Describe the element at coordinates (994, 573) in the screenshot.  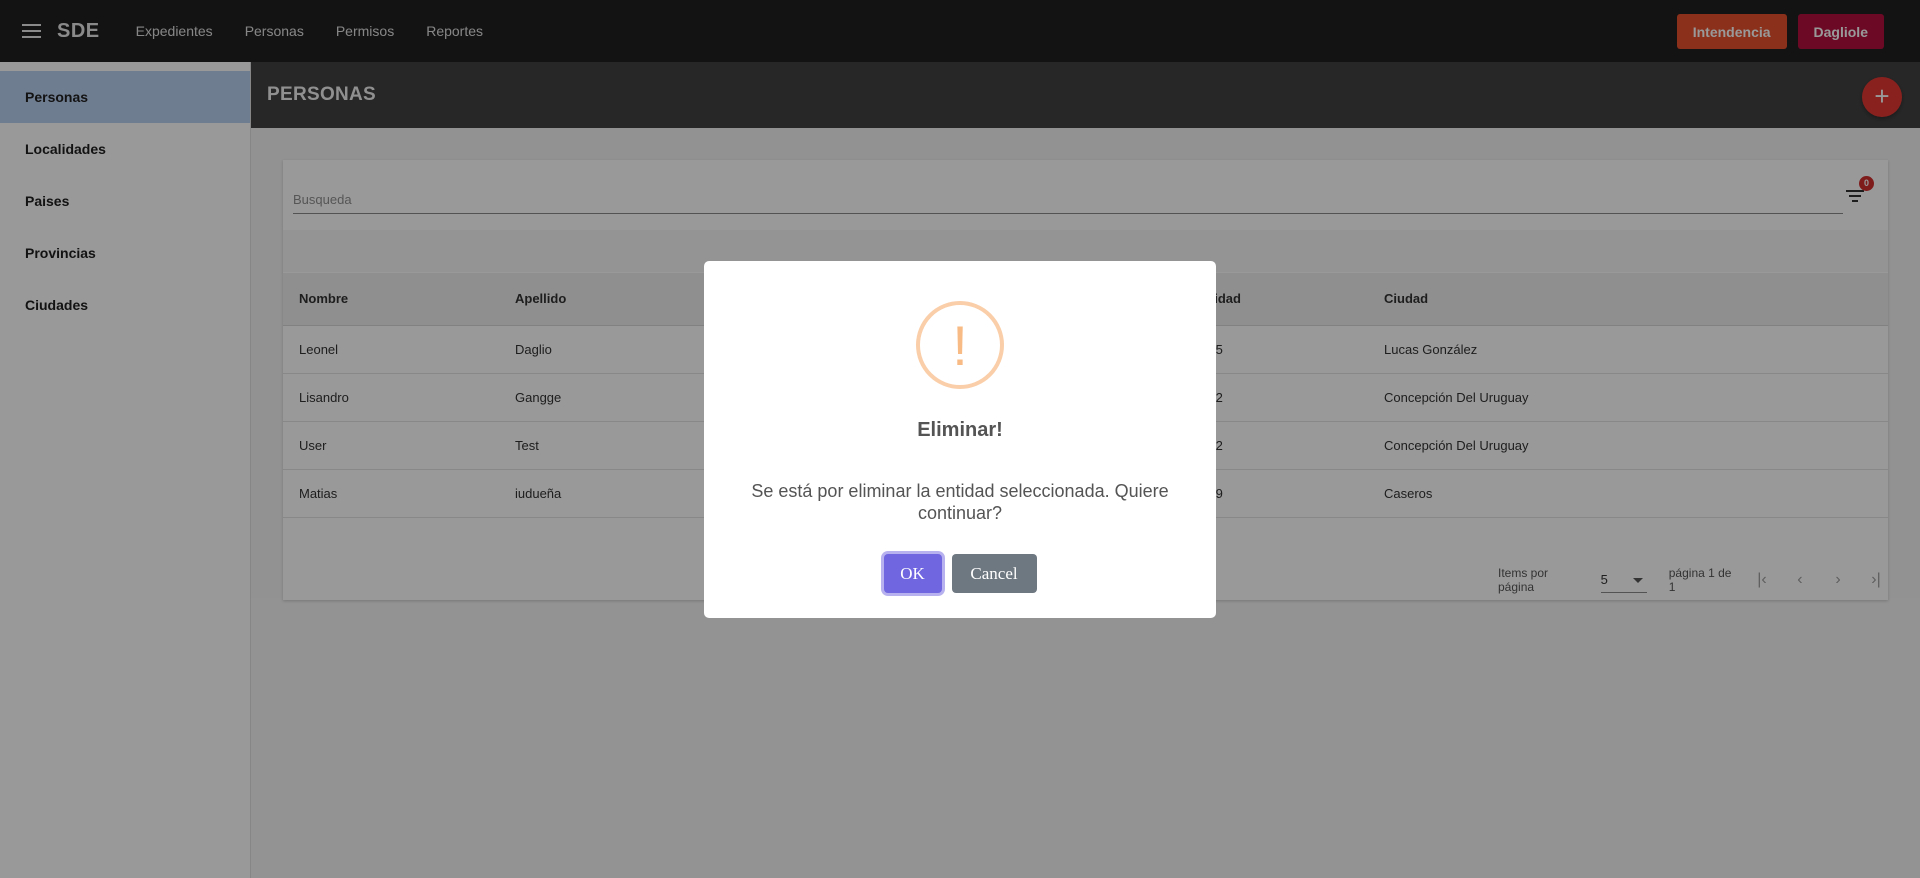
I see `cancel-button: Cancel` at that location.